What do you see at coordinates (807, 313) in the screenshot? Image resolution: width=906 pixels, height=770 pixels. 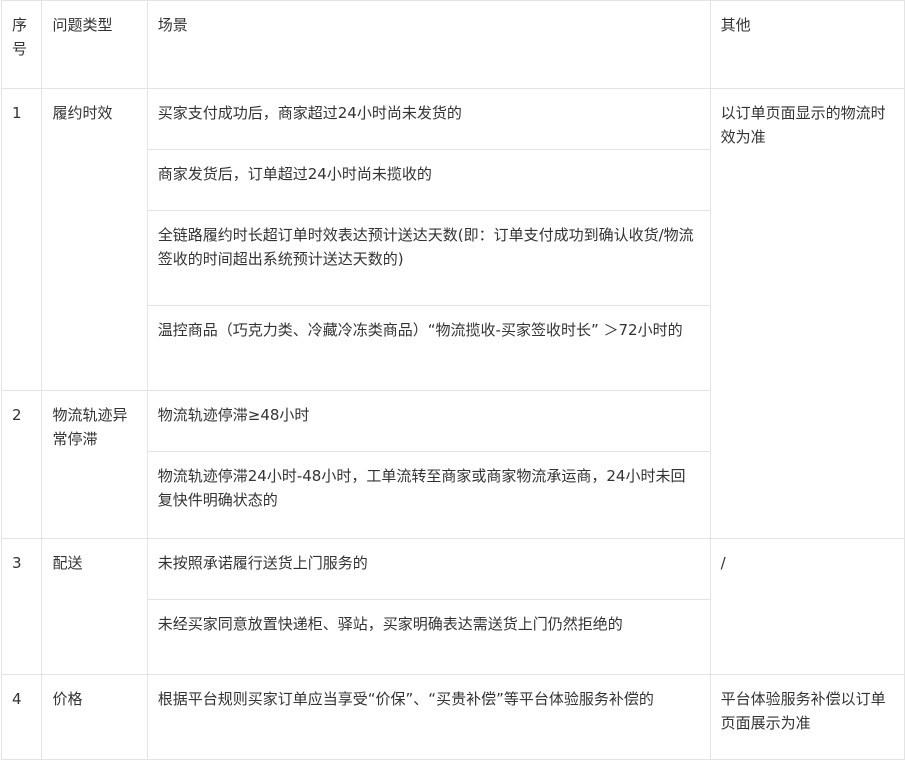 I see `row-other: 以订单页面显示的物流时效为准` at bounding box center [807, 313].